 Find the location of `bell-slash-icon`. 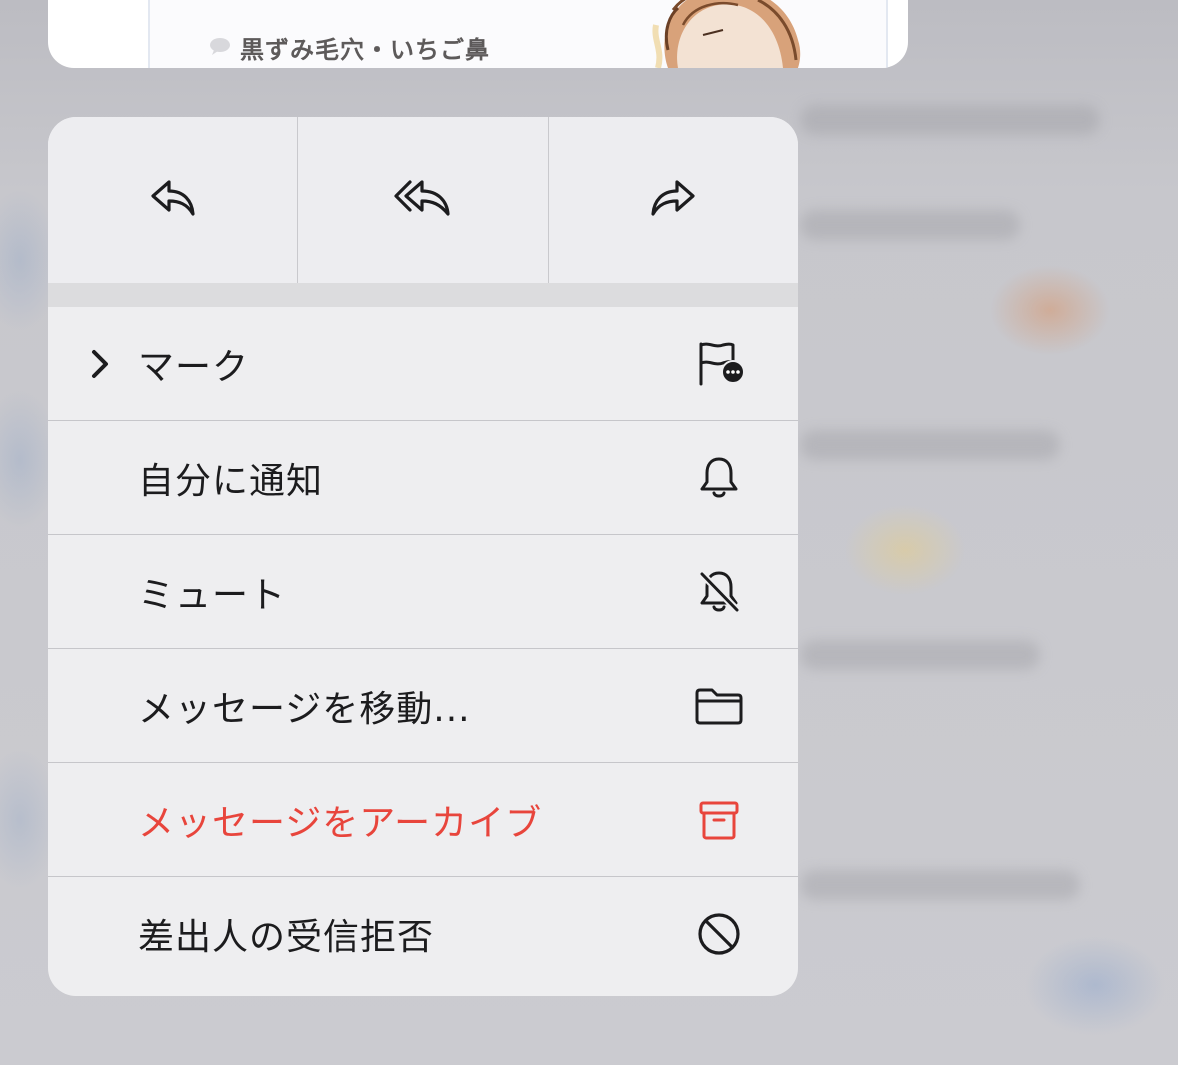

bell-slash-icon is located at coordinates (719, 592).